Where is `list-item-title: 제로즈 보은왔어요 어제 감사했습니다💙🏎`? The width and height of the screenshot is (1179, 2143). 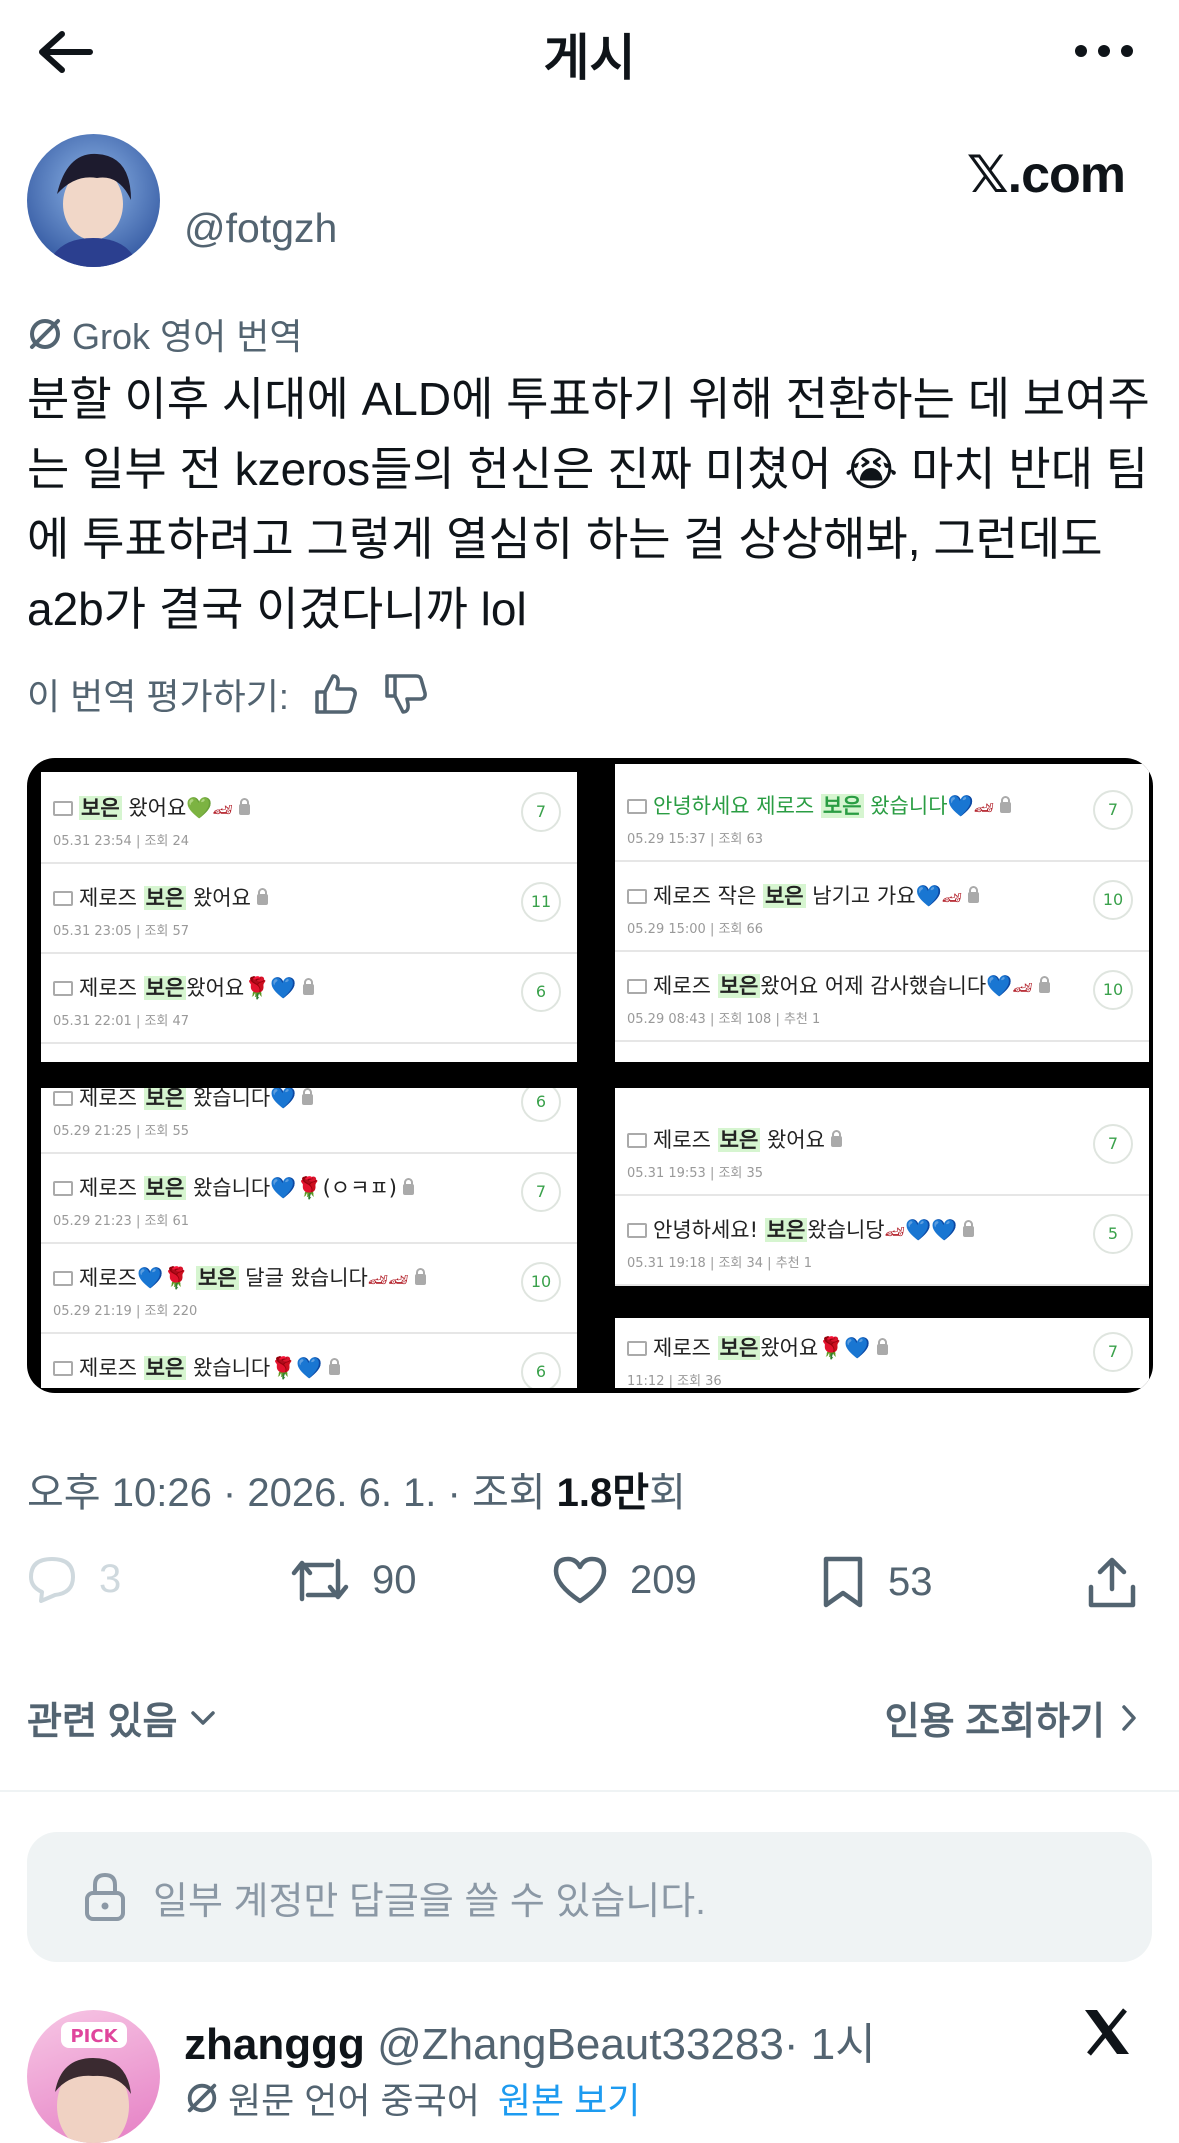
list-item-title: 제로즈 보은왔어요 어제 감사했습니다💙🏎 is located at coordinates (838, 985).